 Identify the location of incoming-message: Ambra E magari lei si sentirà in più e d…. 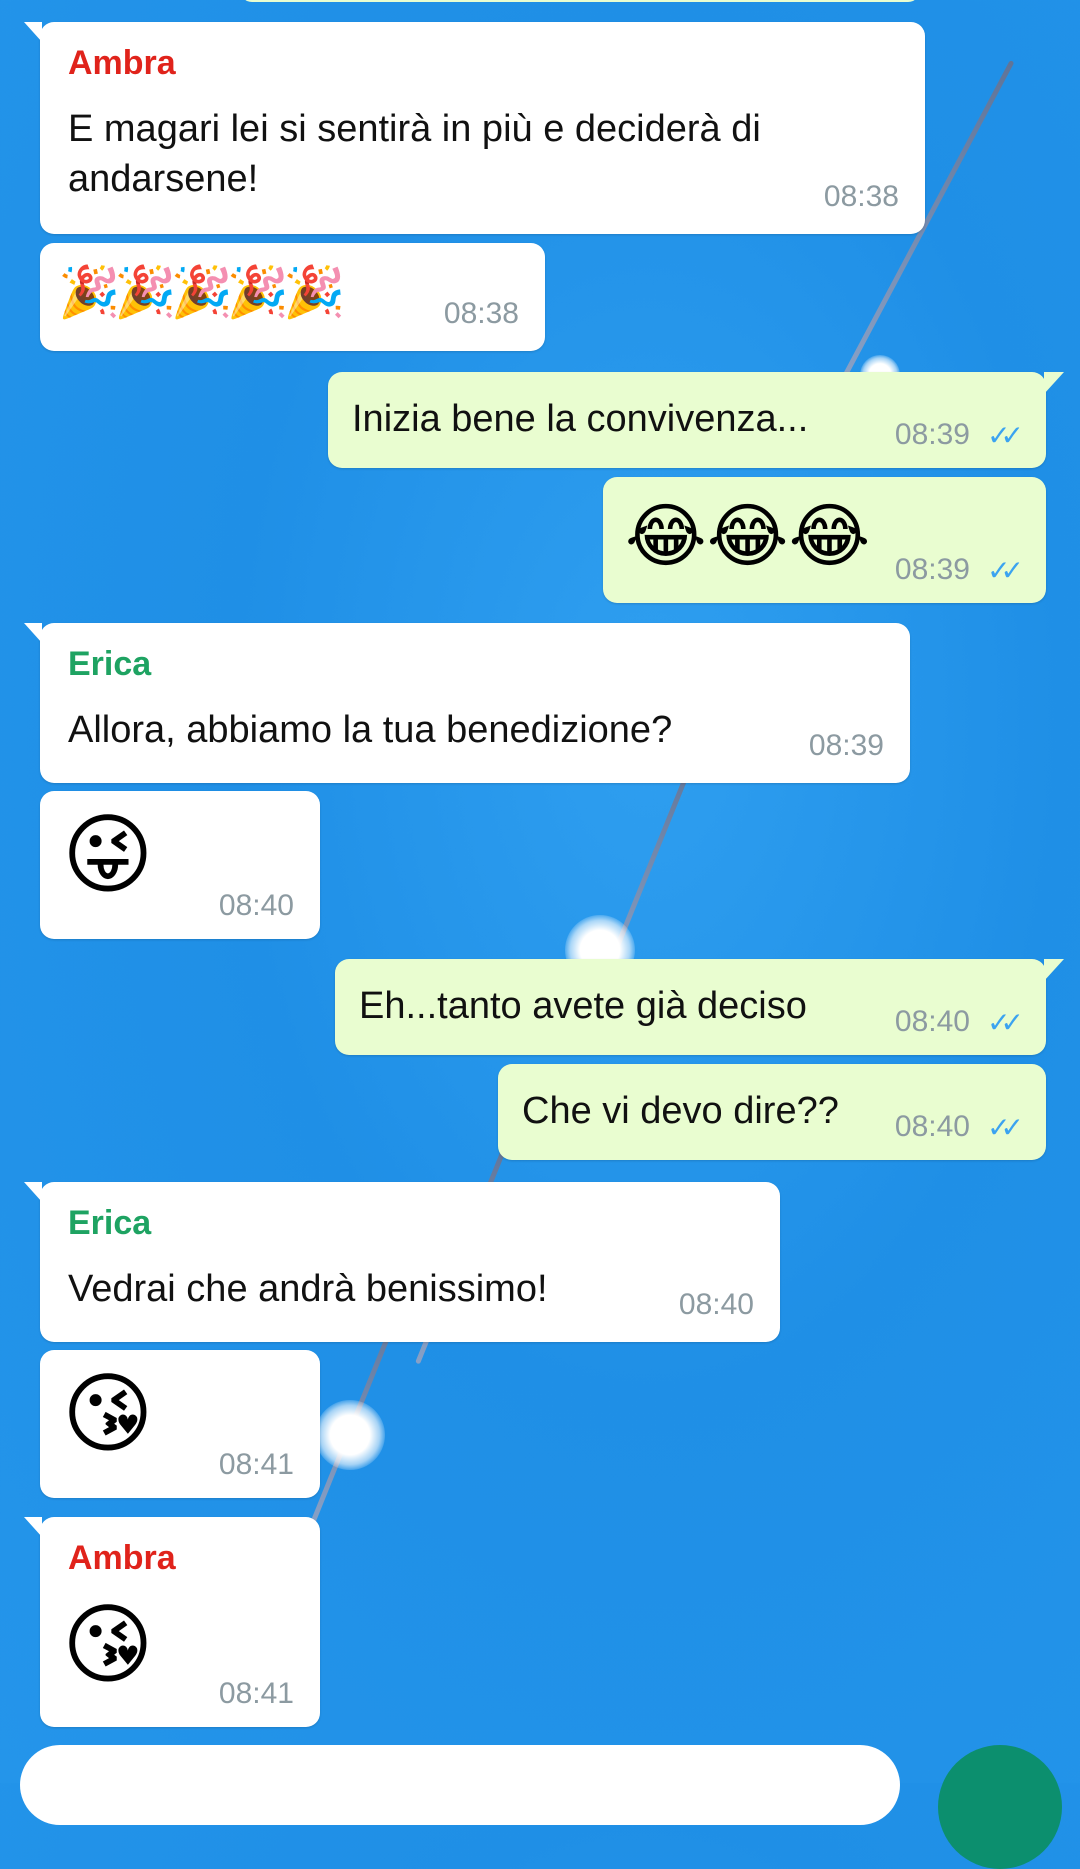
(474, 128).